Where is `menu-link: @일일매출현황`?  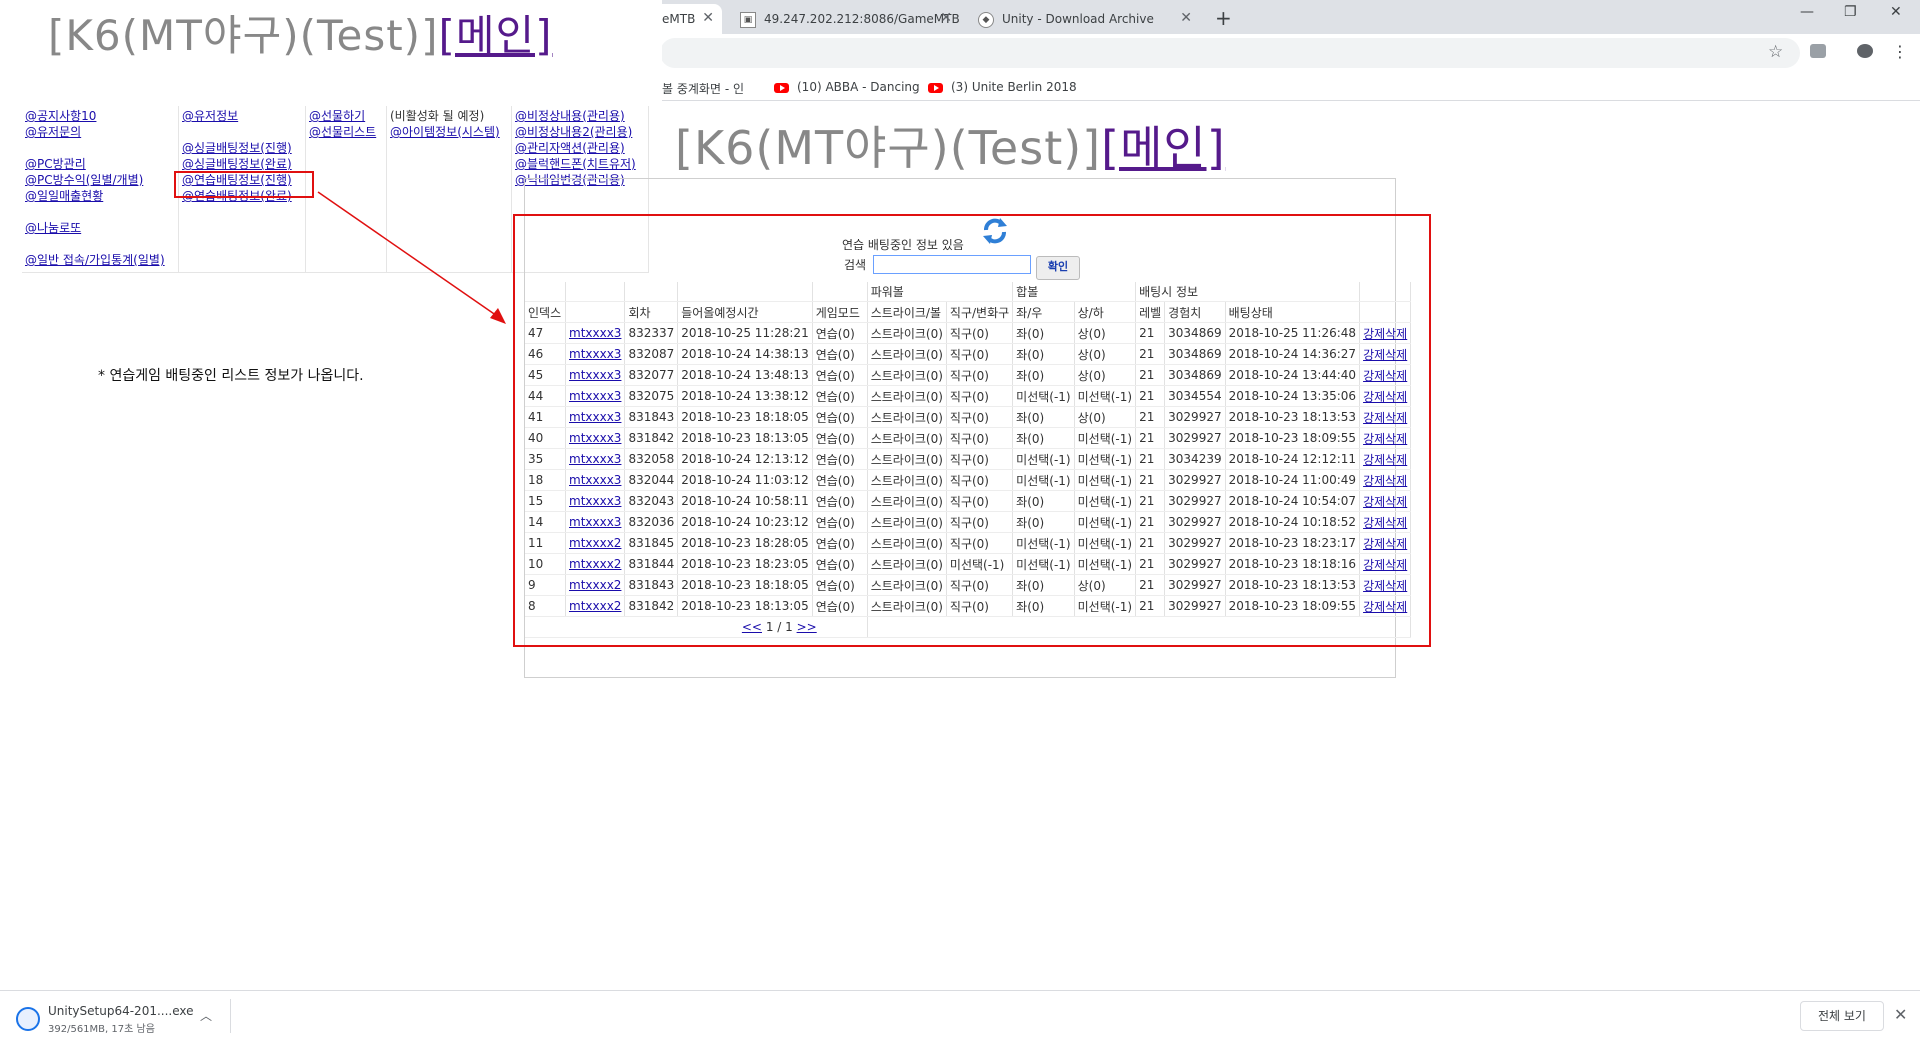 menu-link: @일일매출현황 is located at coordinates (100, 196).